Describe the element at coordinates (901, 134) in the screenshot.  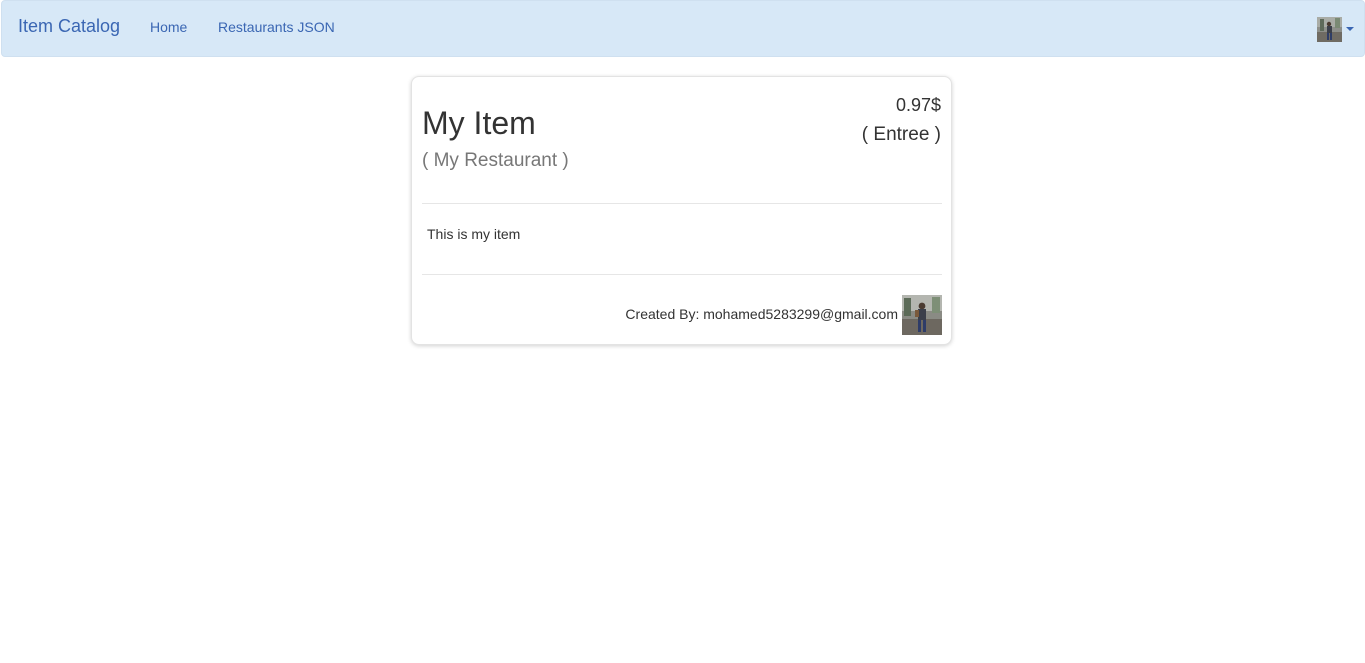
I see `item-course: ( Entree )` at that location.